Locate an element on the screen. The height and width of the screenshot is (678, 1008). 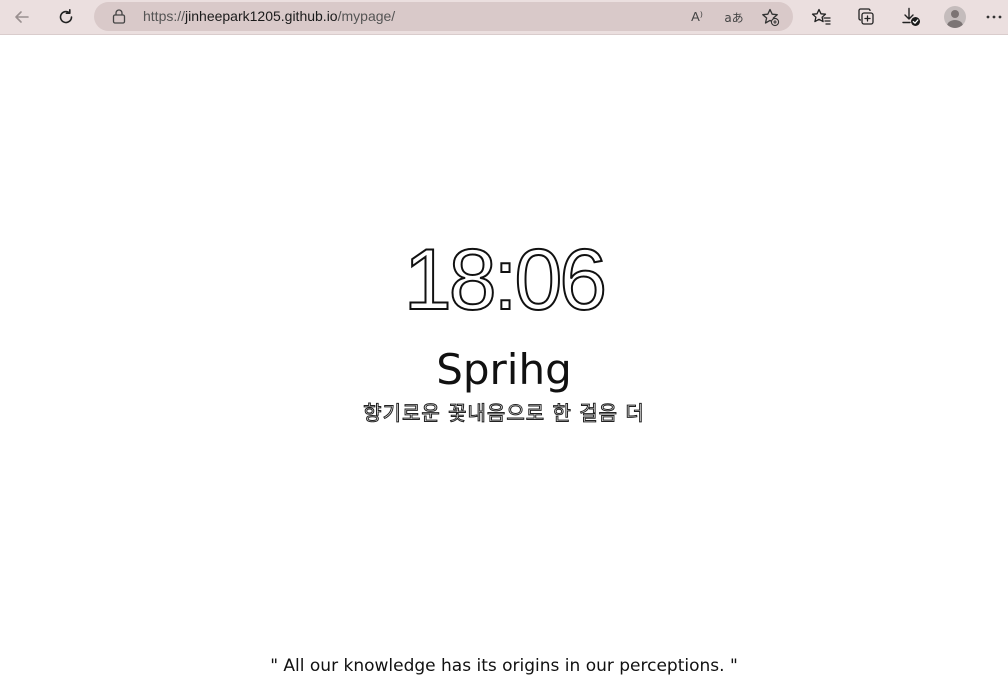
clock-display: 18:06 is located at coordinates (505, 280).